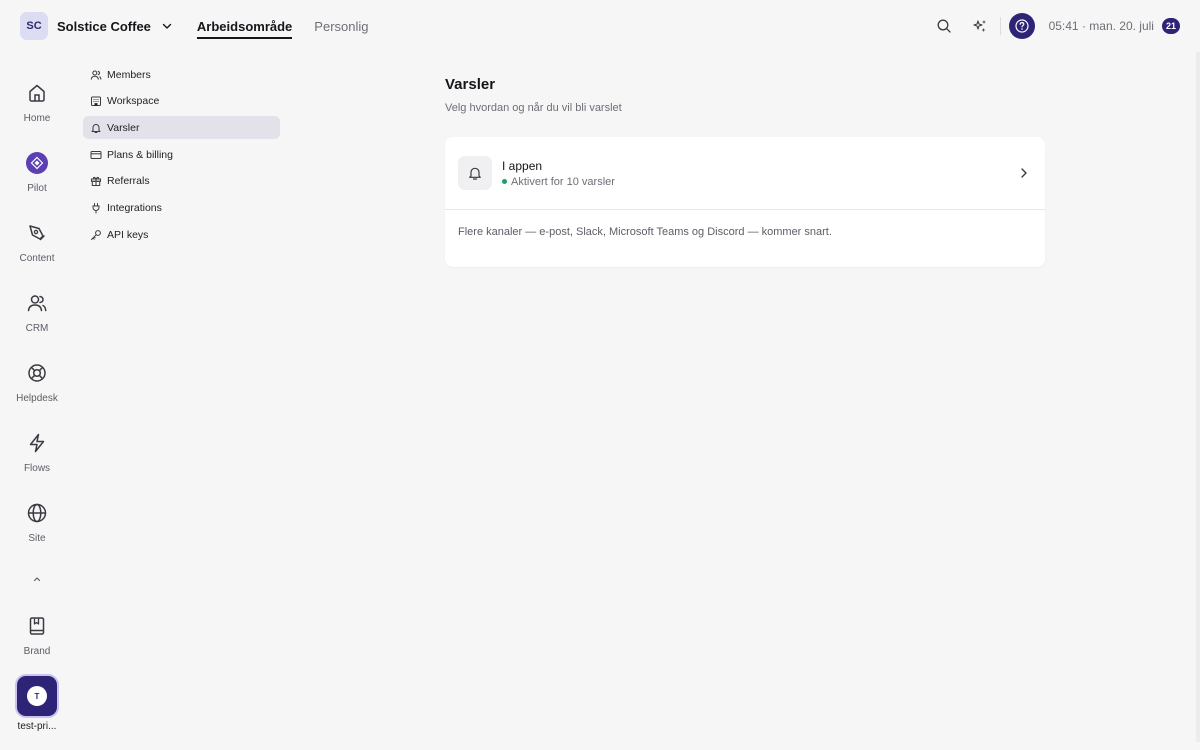 This screenshot has height=750, width=1200. I want to click on rail-collapse-toggle, so click(37, 579).